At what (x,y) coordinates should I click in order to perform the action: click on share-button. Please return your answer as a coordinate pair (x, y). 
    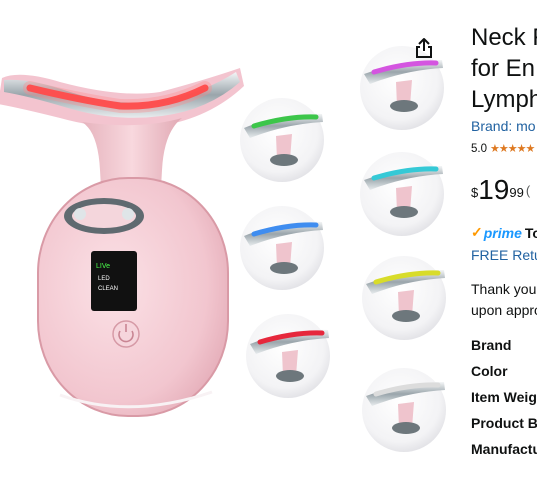
    Looking at the image, I should click on (424, 48).